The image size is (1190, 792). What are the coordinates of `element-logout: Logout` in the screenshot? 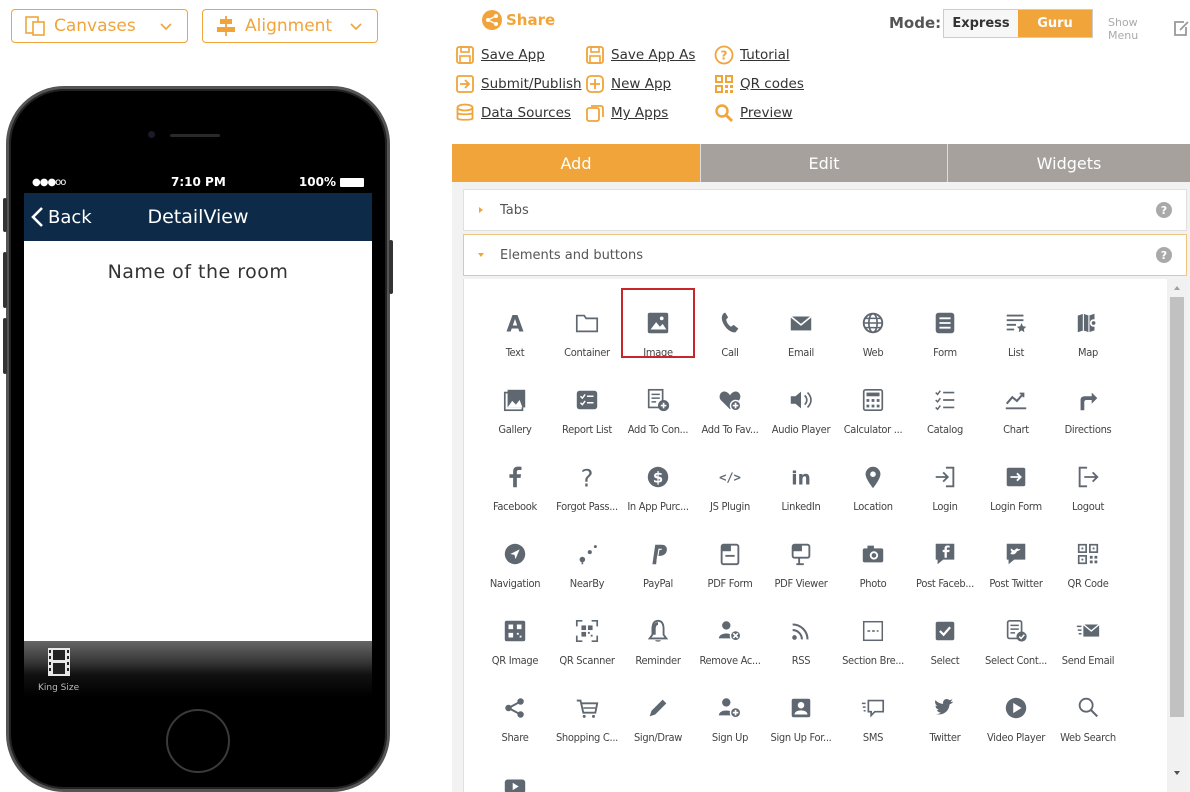 It's located at (1088, 477).